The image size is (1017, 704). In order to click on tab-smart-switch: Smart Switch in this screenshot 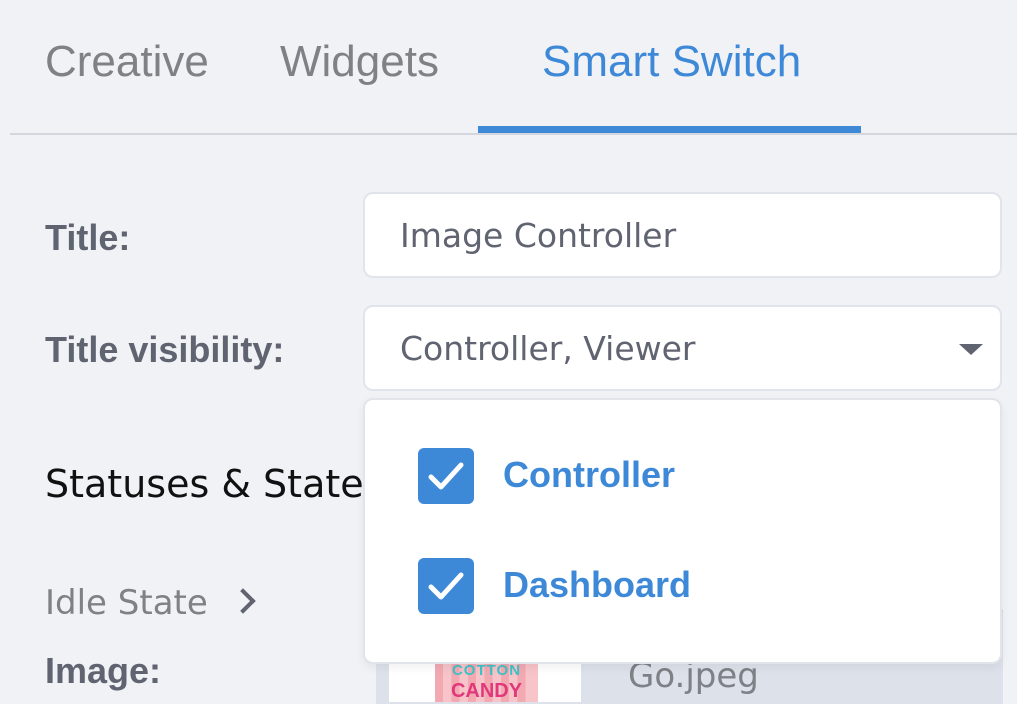, I will do `click(671, 62)`.